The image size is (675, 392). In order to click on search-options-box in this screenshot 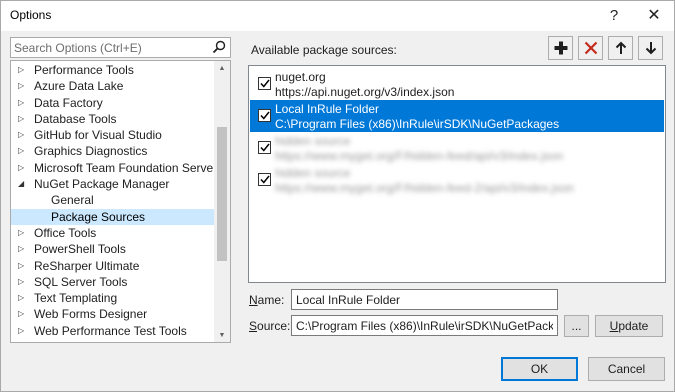, I will do `click(120, 47)`.